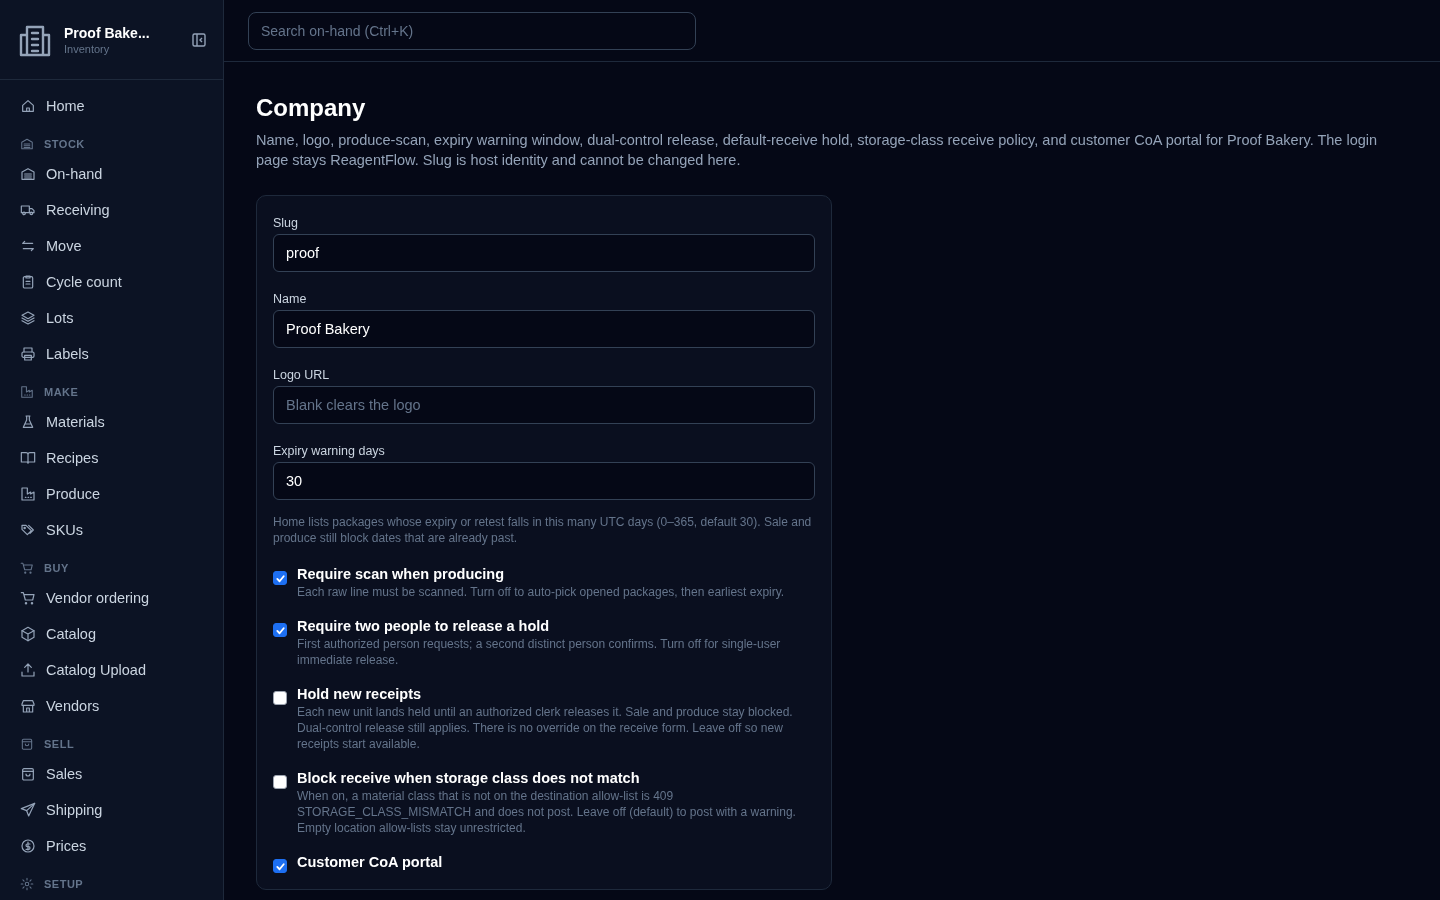  Describe the element at coordinates (401, 574) in the screenshot. I see `option-label: Require scan when producing` at that location.